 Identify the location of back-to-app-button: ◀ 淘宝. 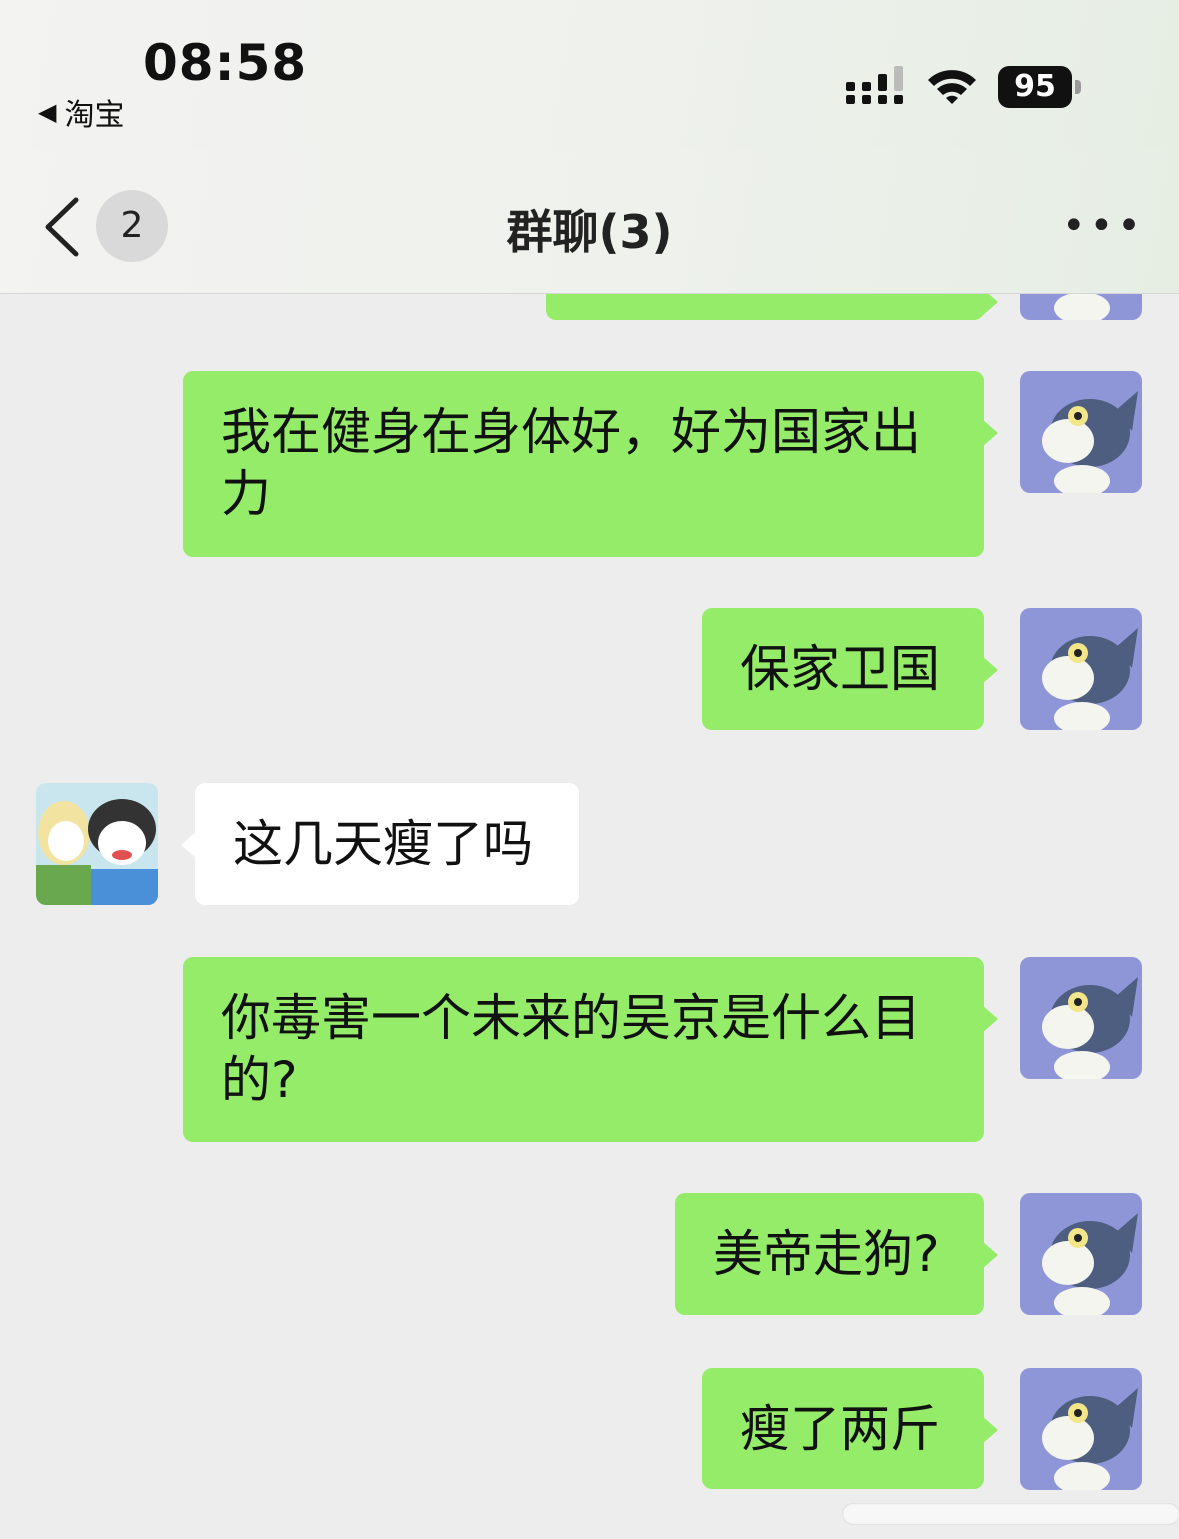
(81, 112).